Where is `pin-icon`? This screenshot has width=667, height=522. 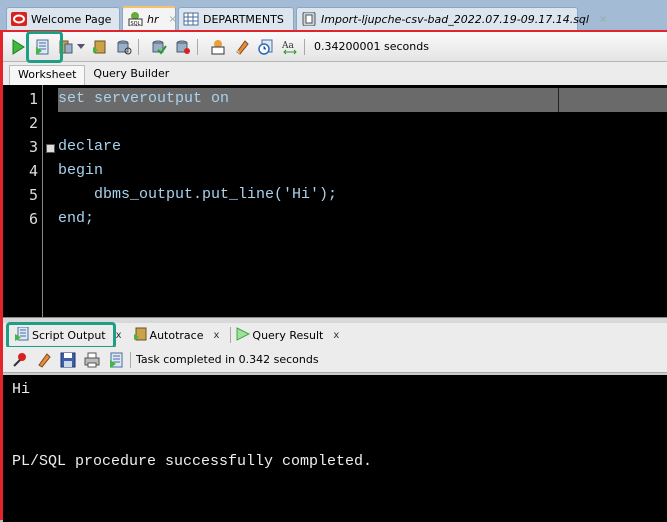 pin-icon is located at coordinates (20, 360).